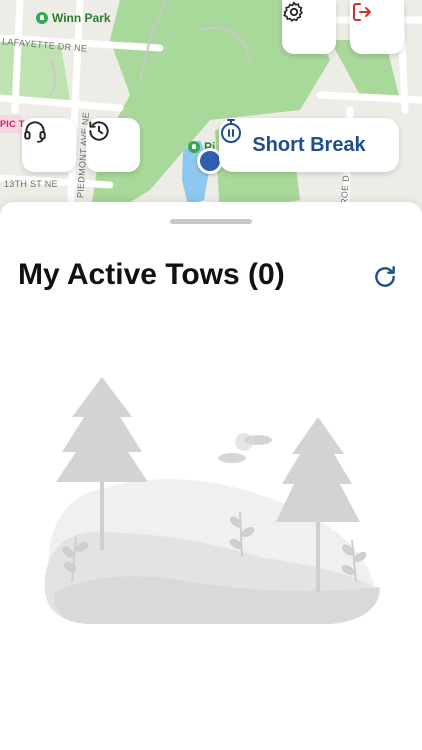 This screenshot has width=422, height=750. What do you see at coordinates (345, 190) in the screenshot?
I see `street-label: ROE D` at bounding box center [345, 190].